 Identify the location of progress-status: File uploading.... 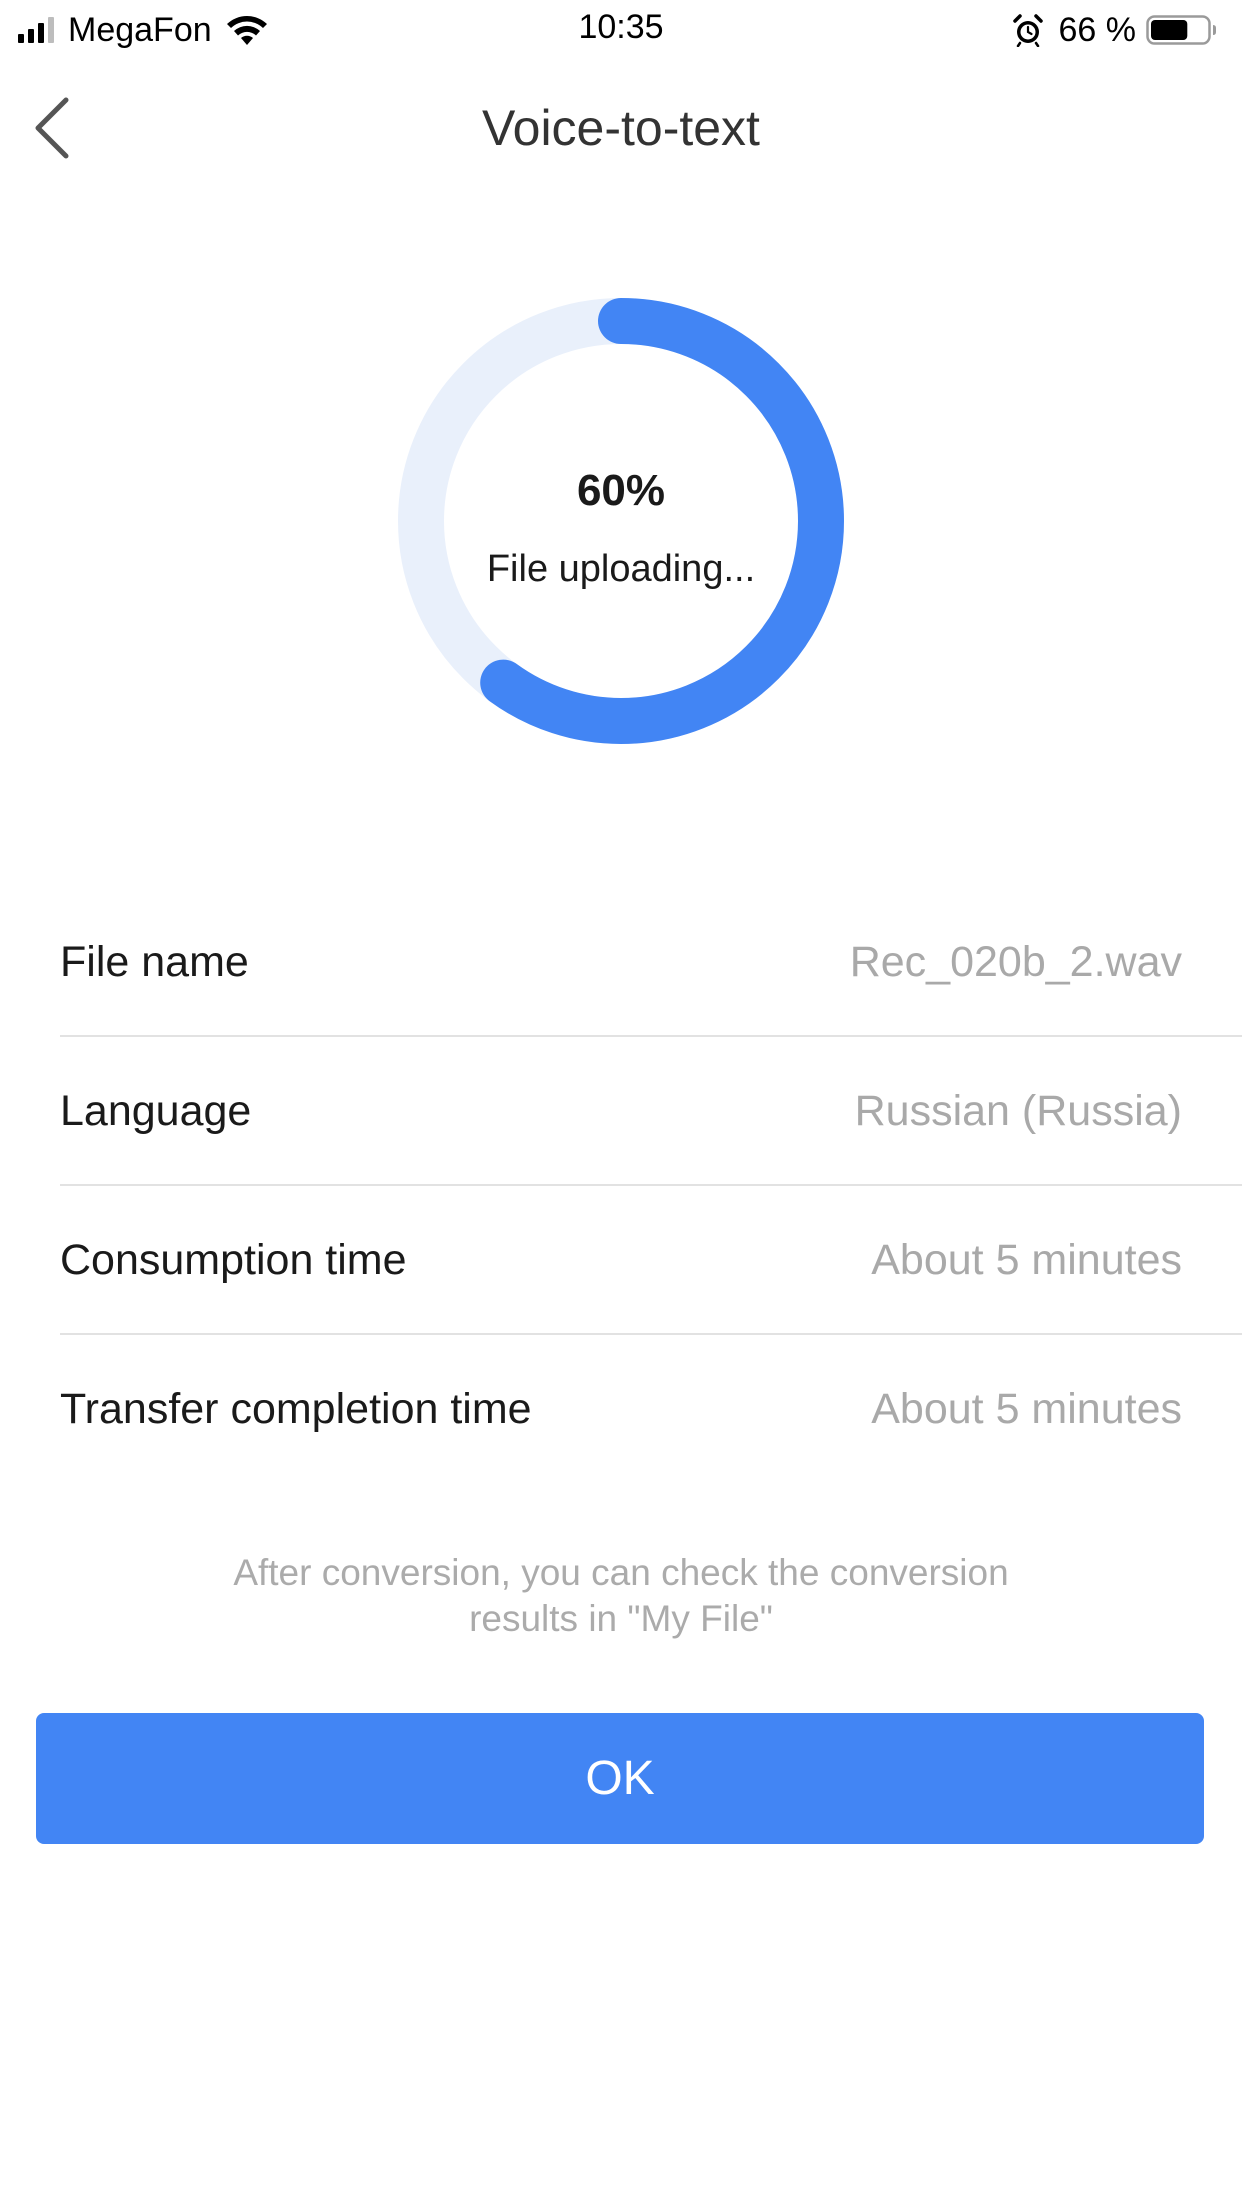
(621, 569).